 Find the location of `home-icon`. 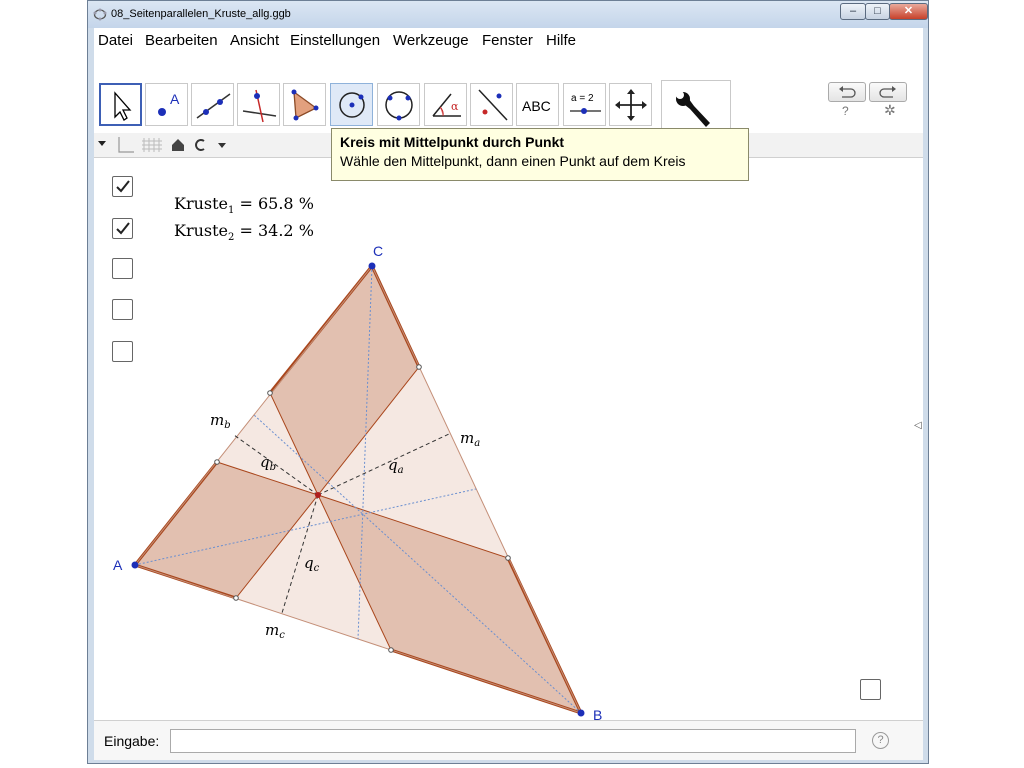

home-icon is located at coordinates (178, 145).